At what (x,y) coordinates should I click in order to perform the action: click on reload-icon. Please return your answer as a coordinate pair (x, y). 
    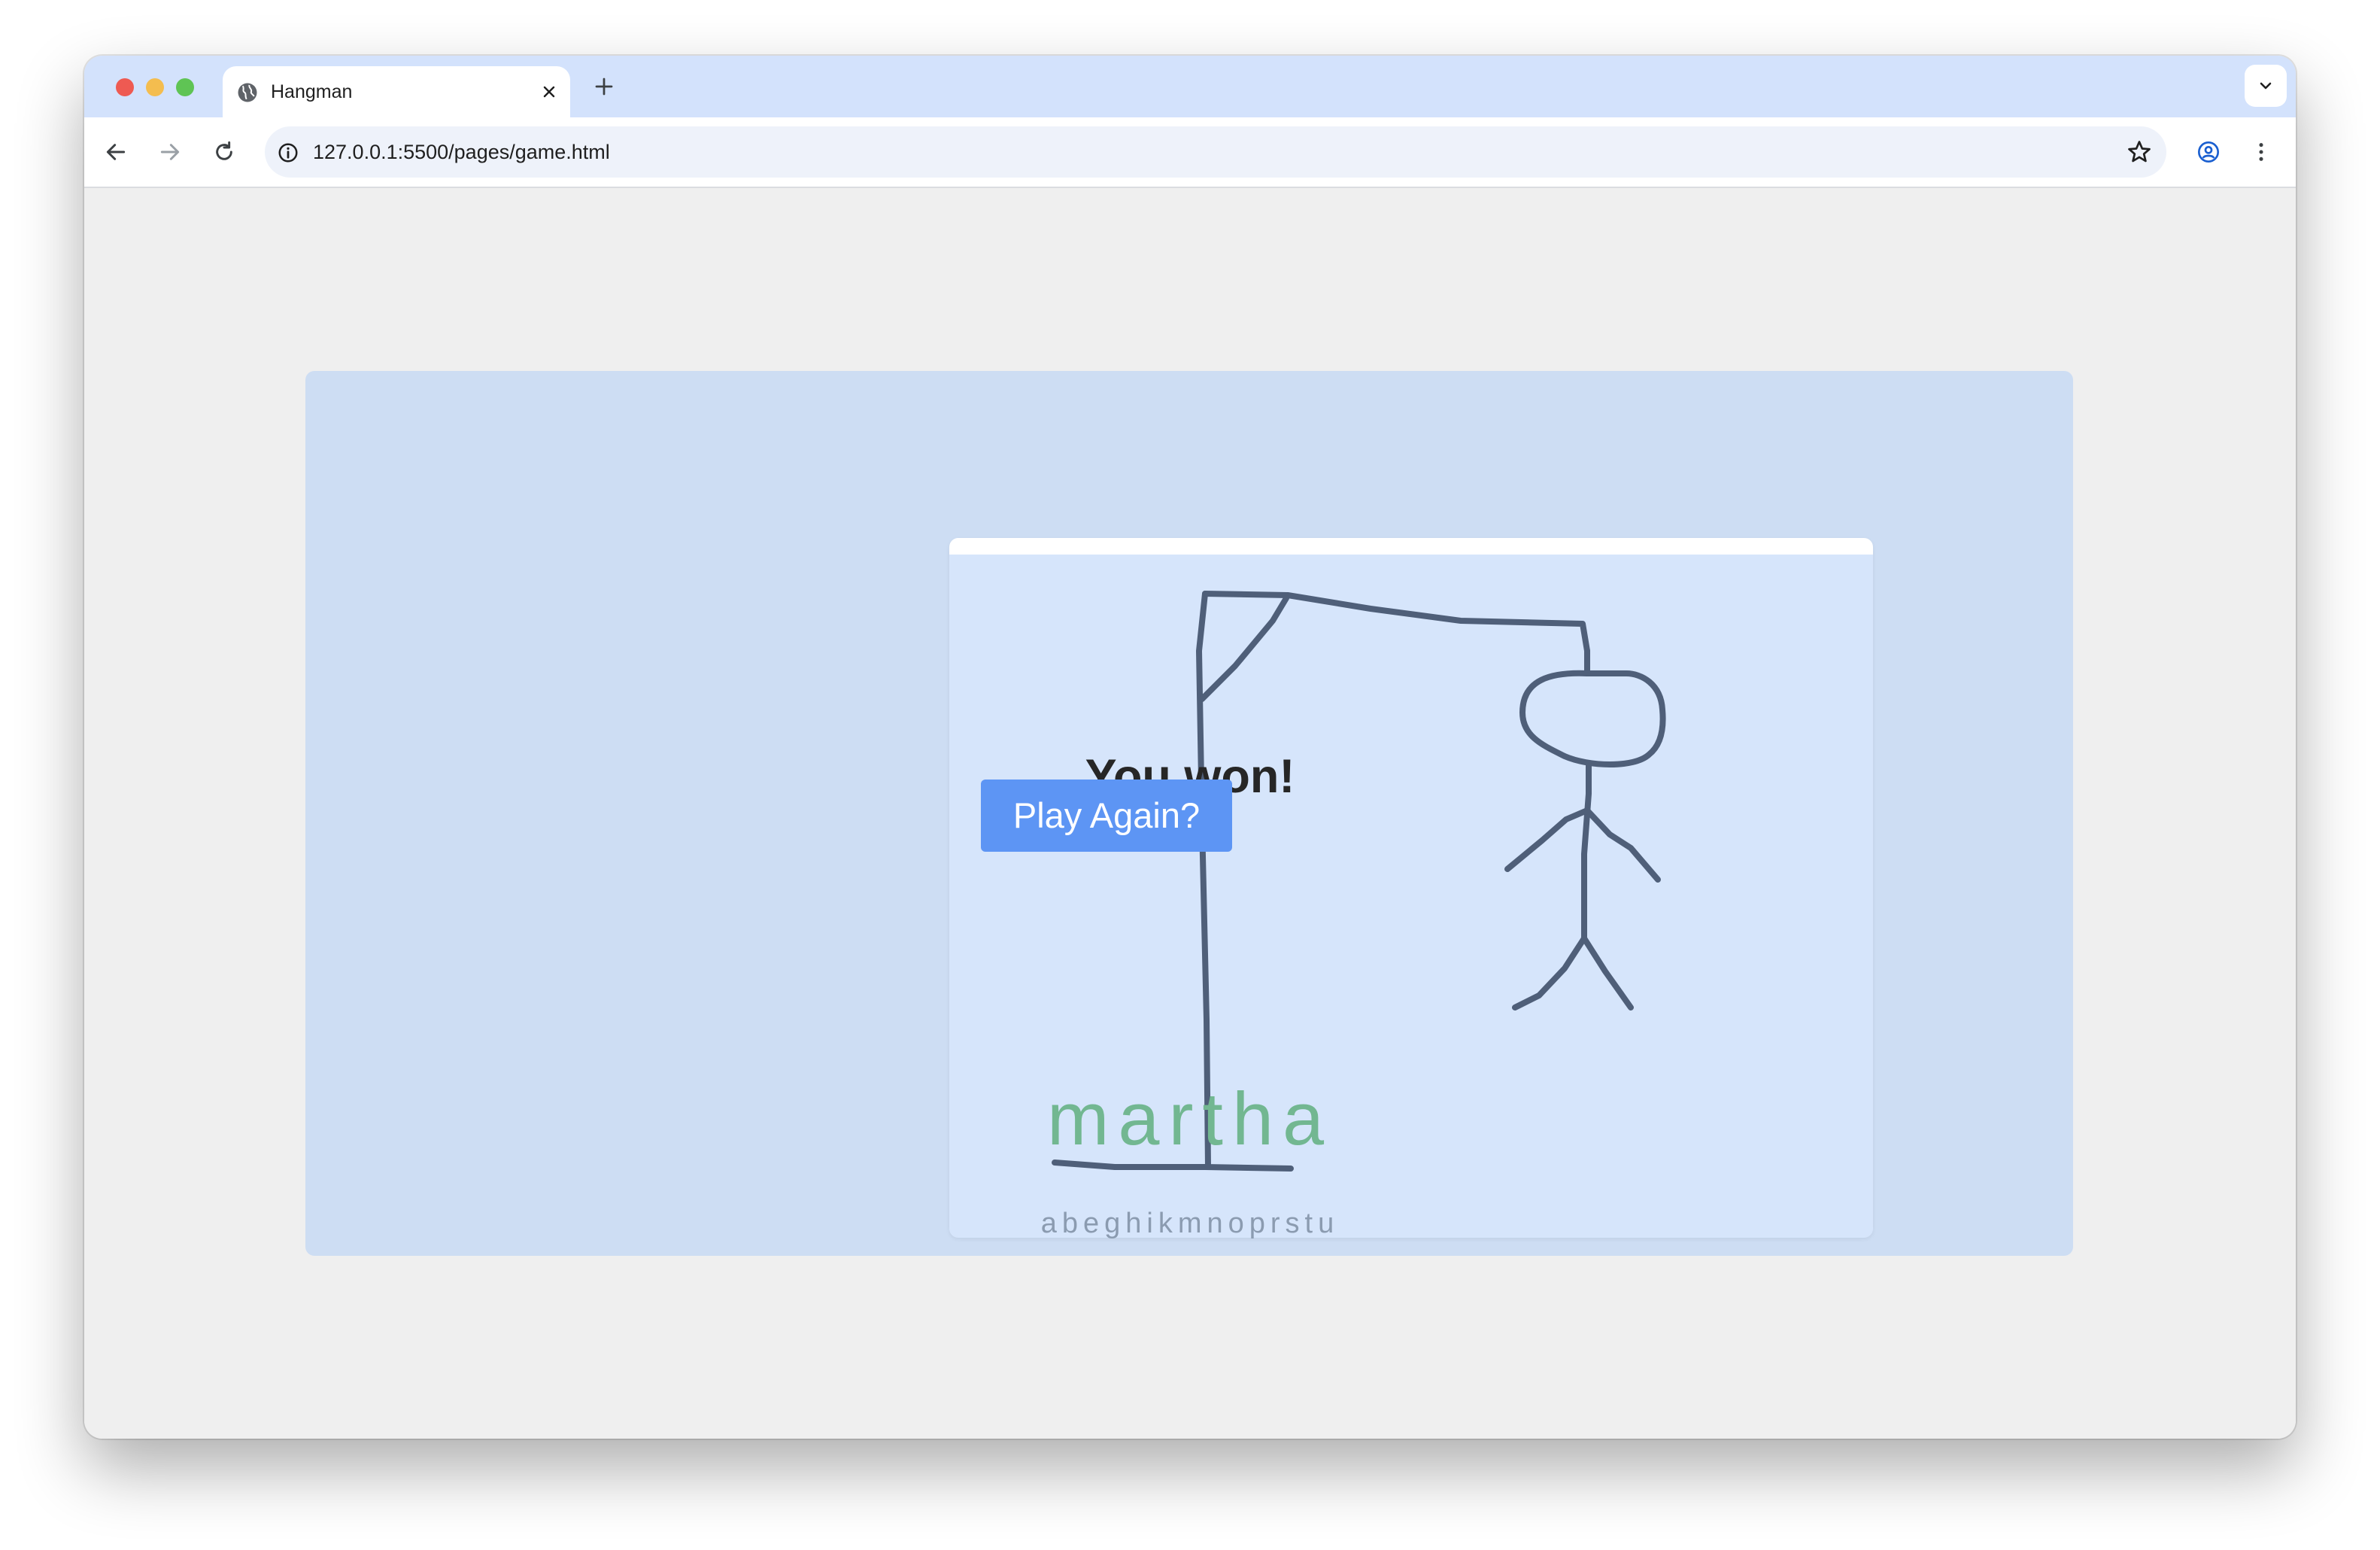
    Looking at the image, I should click on (224, 150).